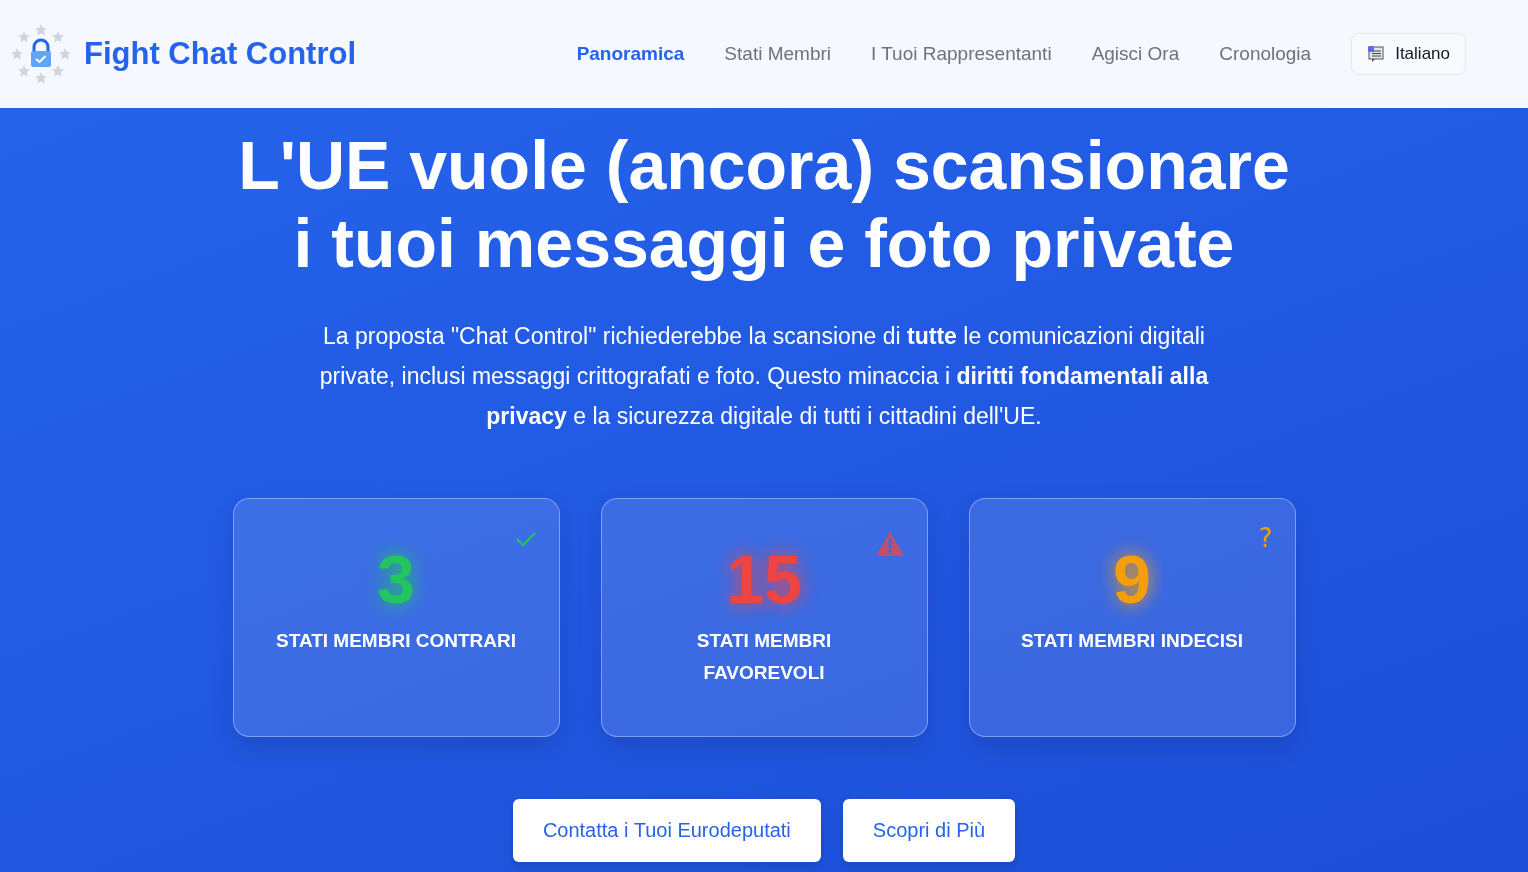 This screenshot has height=872, width=1528. Describe the element at coordinates (1408, 54) in the screenshot. I see `language-button: Italiano` at that location.